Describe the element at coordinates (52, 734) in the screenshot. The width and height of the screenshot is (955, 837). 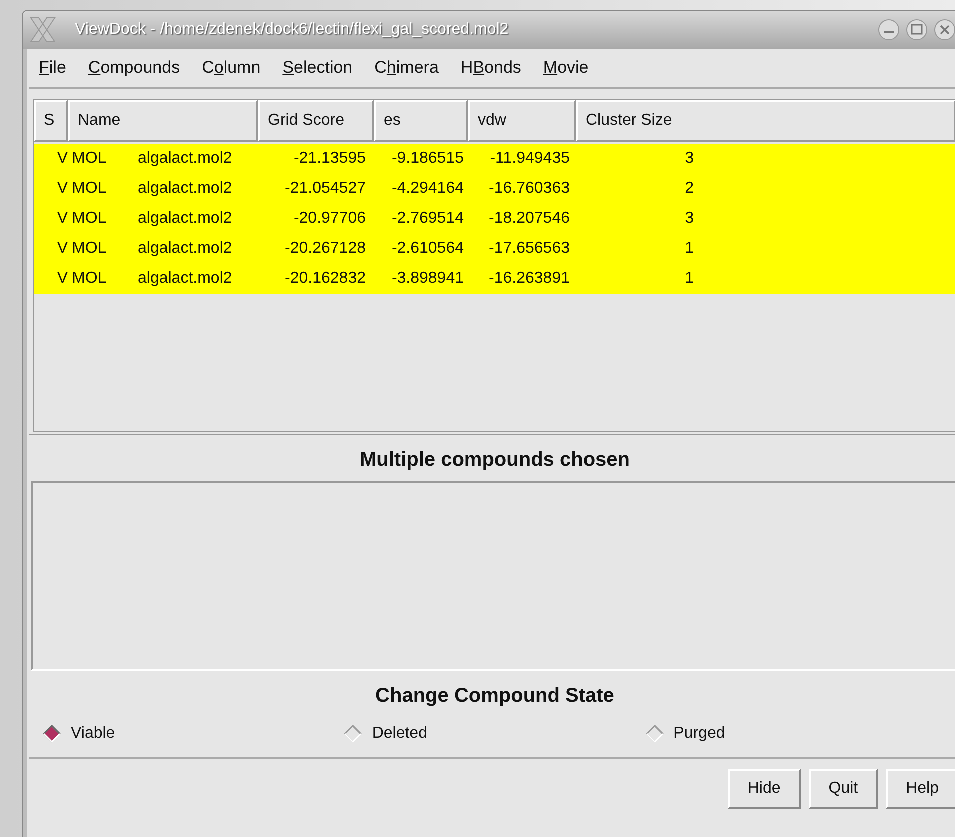
I see `radio-on-icon` at that location.